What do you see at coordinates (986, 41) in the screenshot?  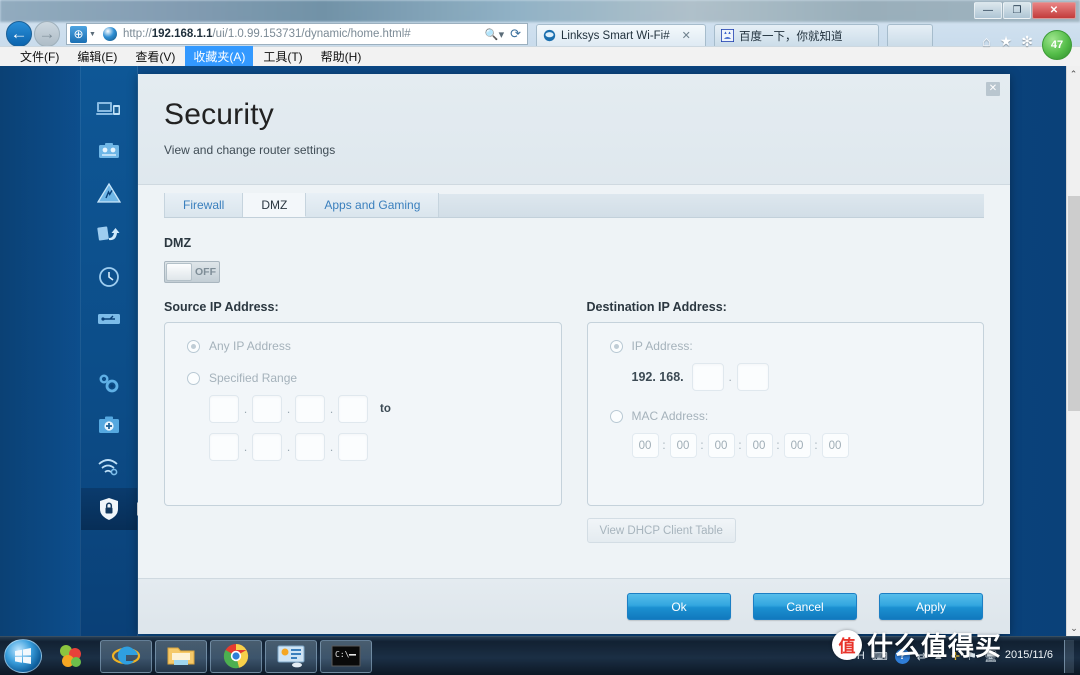 I see `home-icon: ⌂` at bounding box center [986, 41].